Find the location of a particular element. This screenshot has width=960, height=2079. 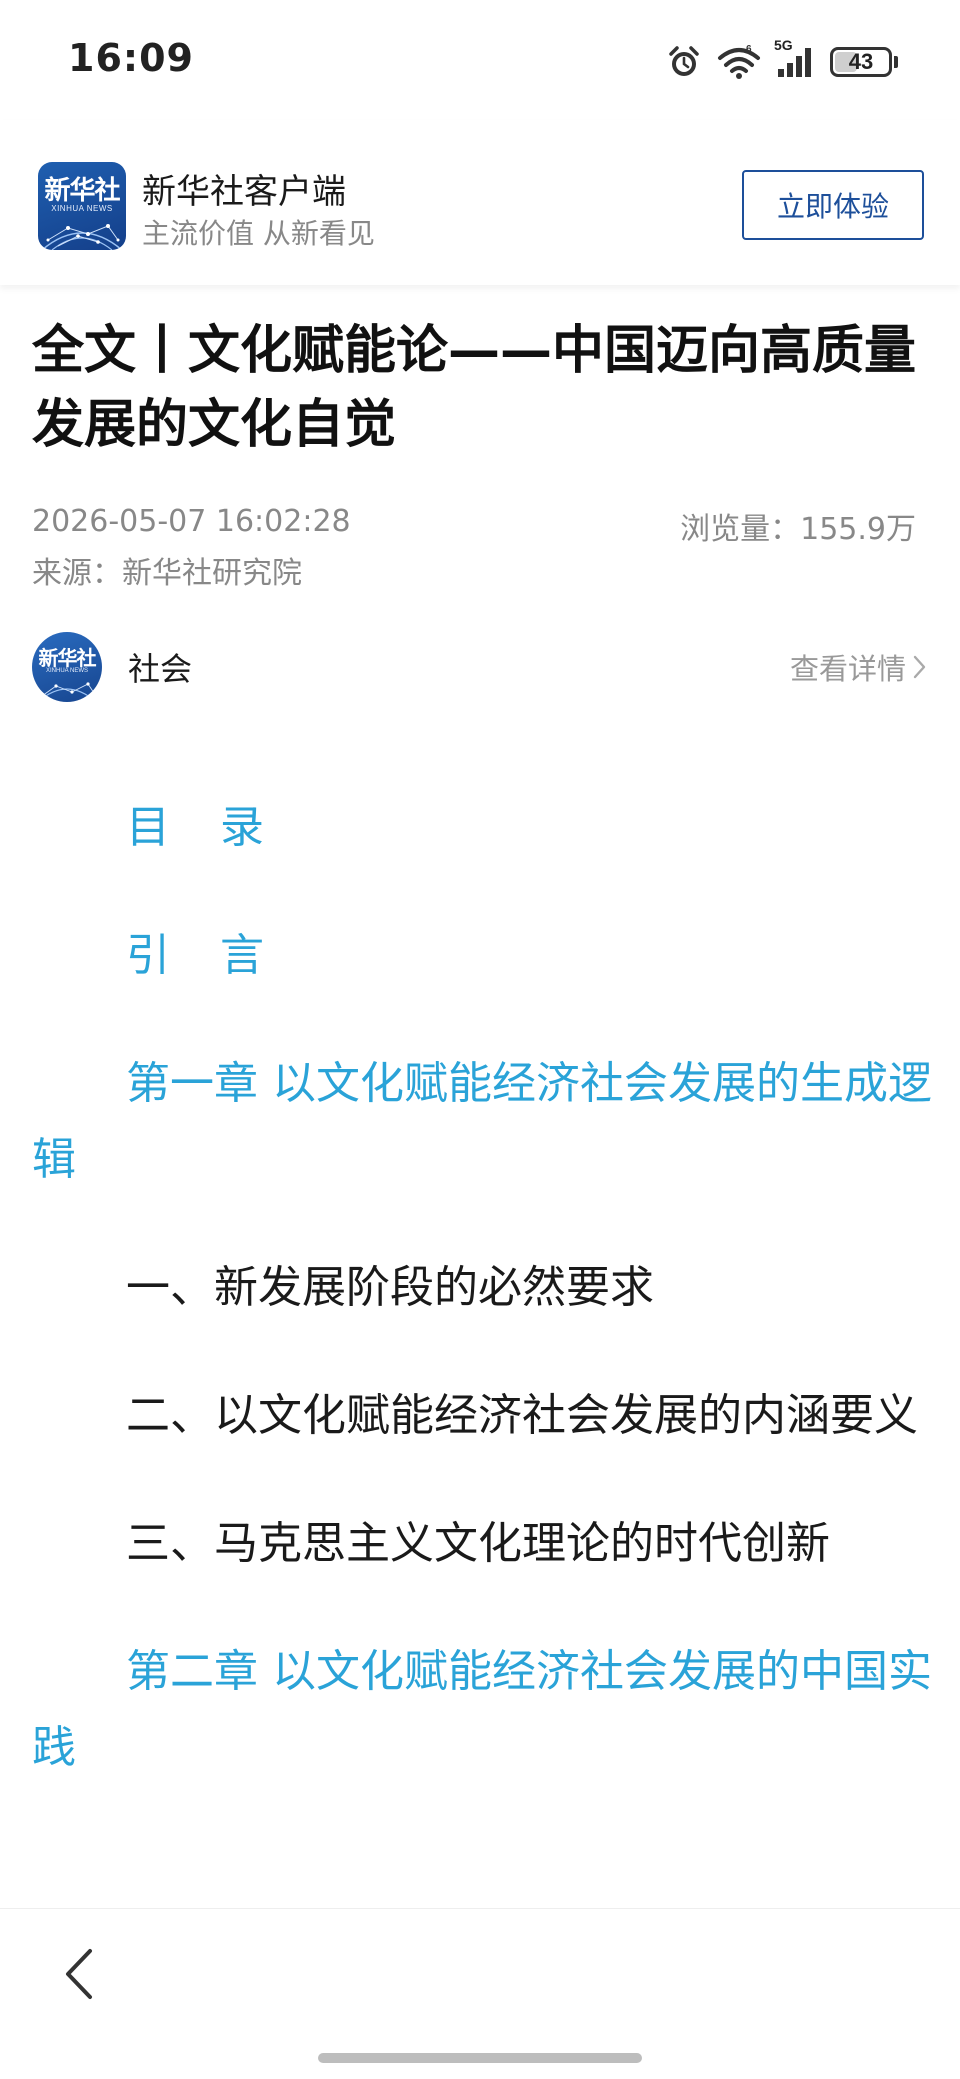

back-button is located at coordinates (80, 1974).